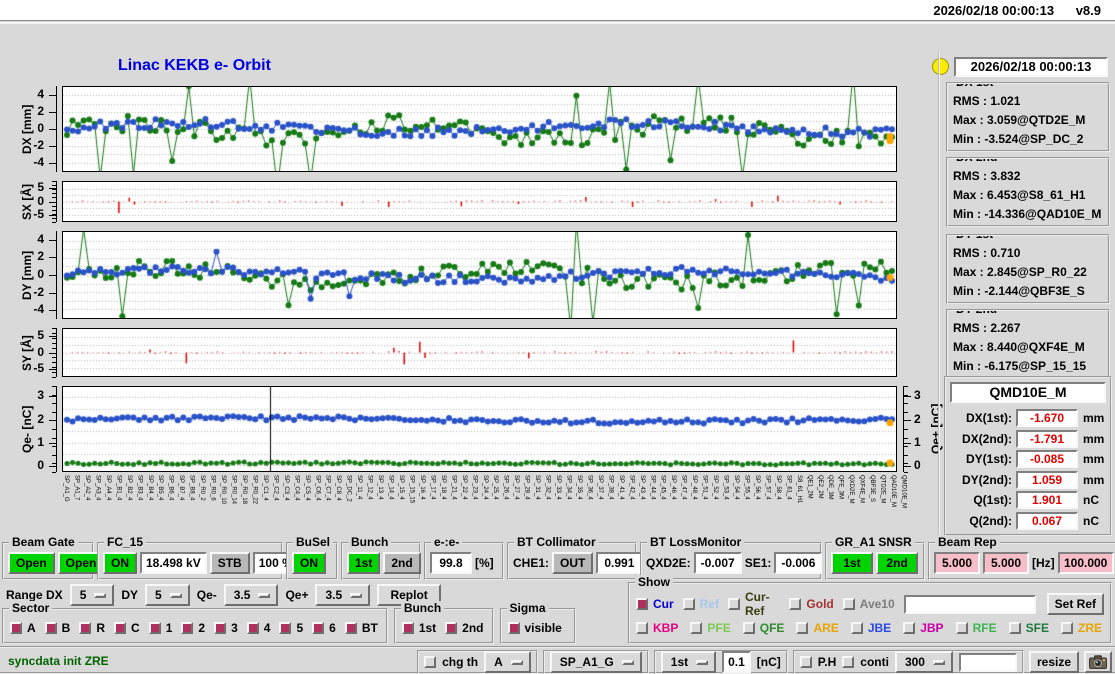 The image size is (1115, 674). Describe the element at coordinates (736, 662) in the screenshot. I see `threshold-input: 0.1` at that location.